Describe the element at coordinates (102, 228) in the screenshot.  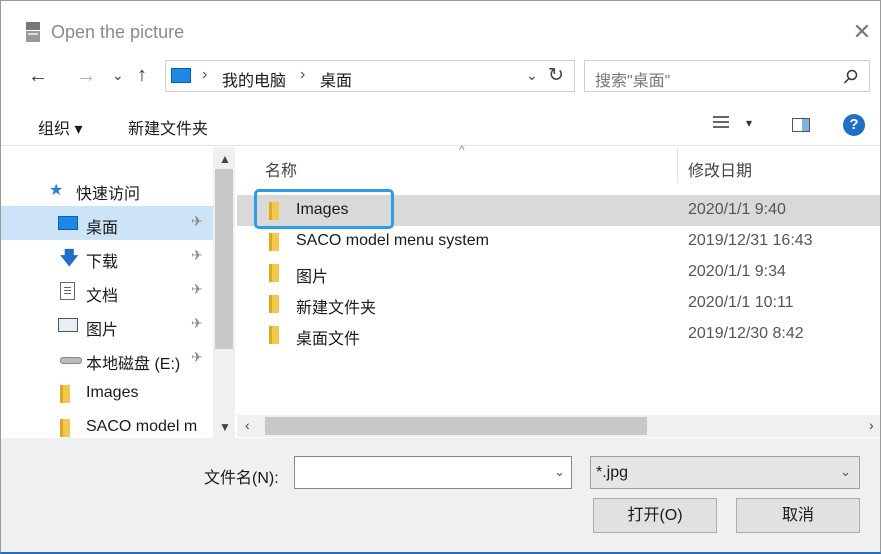
I see `nav-item-label: 桌面` at that location.